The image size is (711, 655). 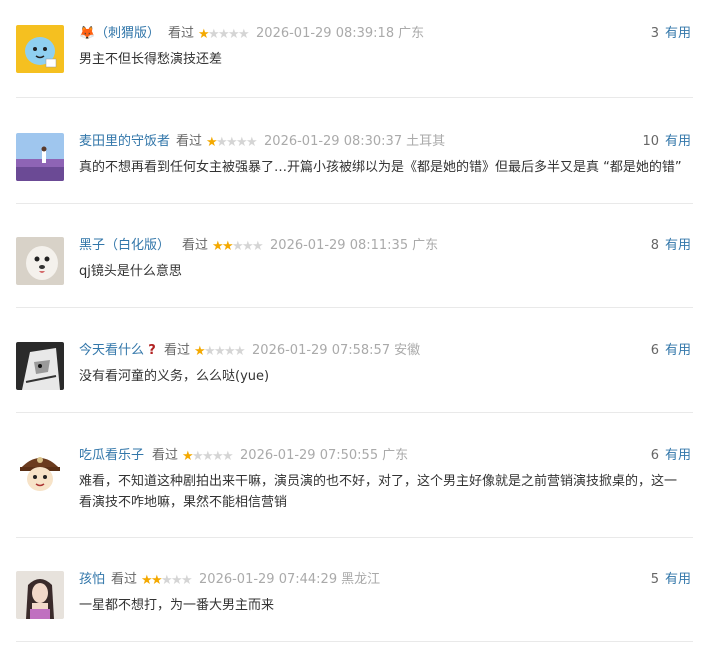 I want to click on comment-time: 2026-01-29 07:58:57, so click(x=321, y=351).